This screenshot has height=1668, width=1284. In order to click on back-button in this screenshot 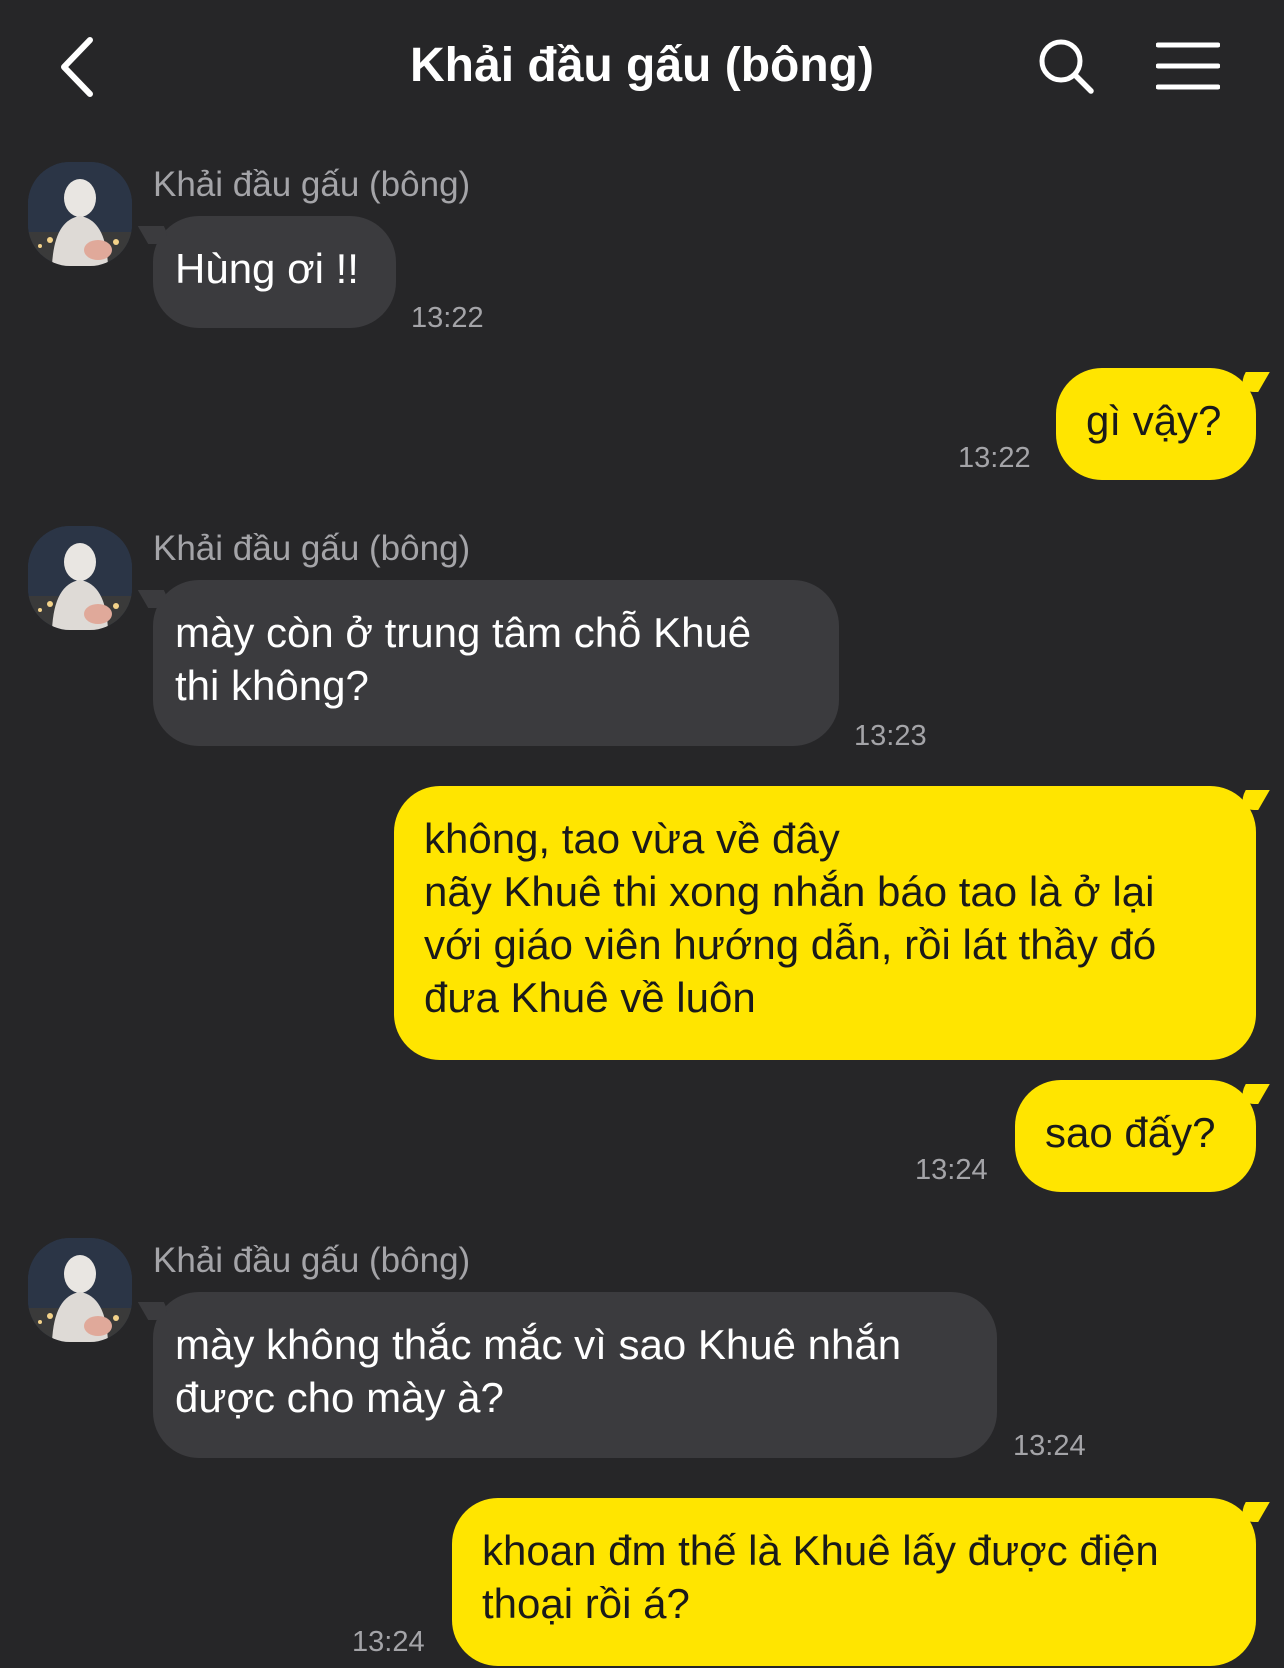, I will do `click(82, 67)`.